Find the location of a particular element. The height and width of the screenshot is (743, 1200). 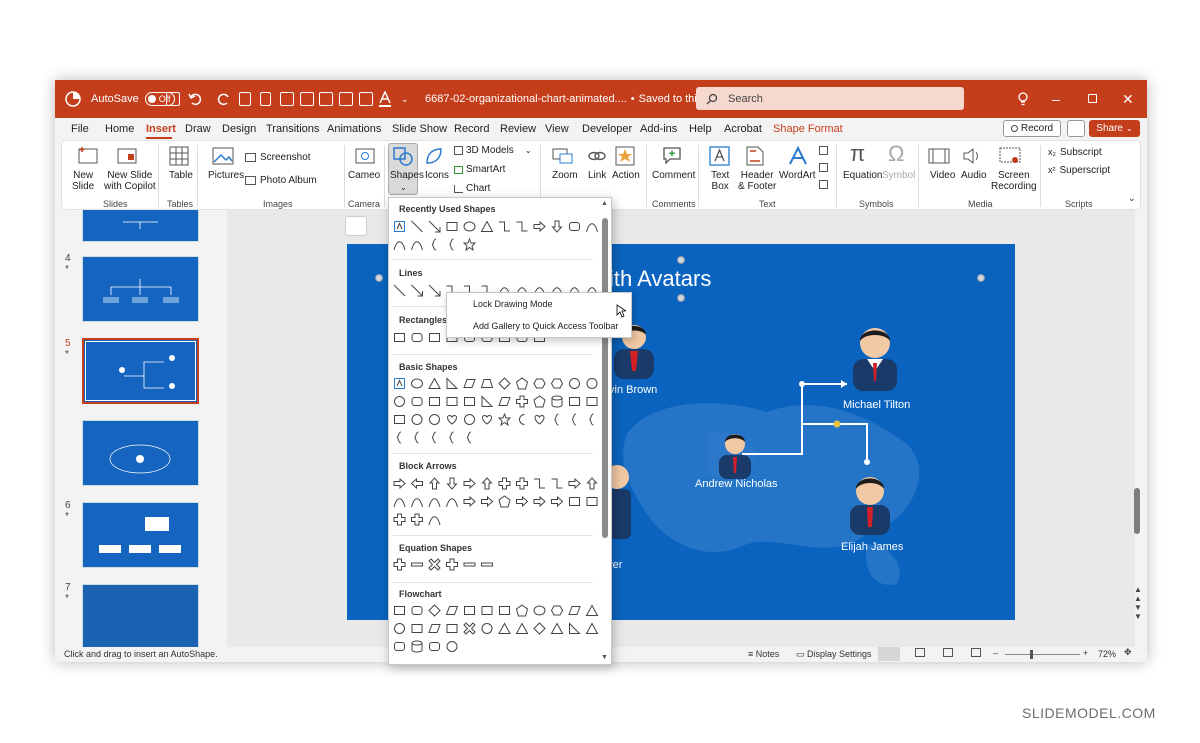

resize-handle is located at coordinates (681, 260).